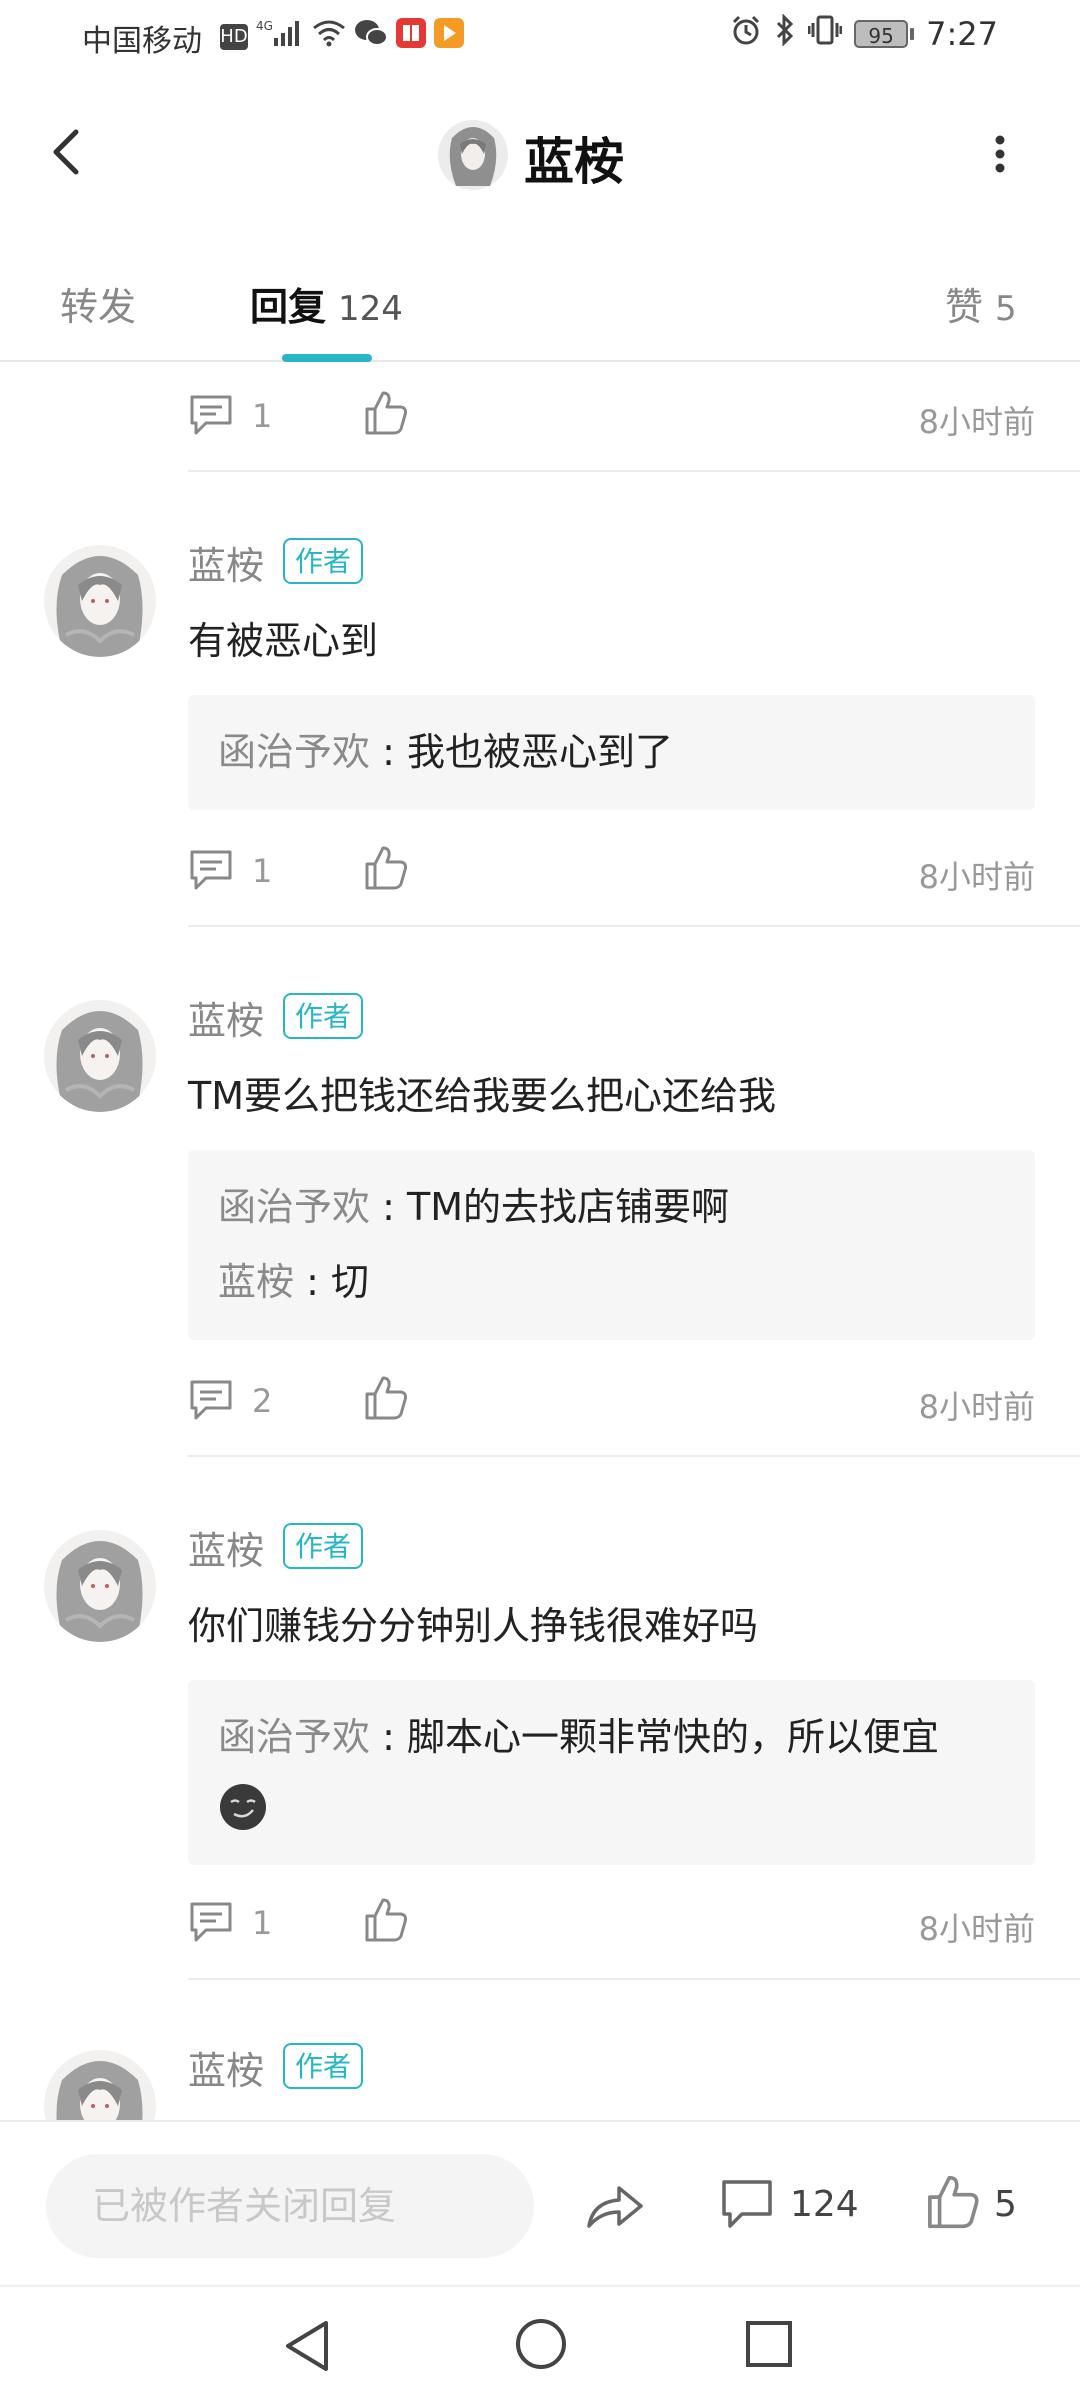 This screenshot has height=2400, width=1080. Describe the element at coordinates (243, 1807) in the screenshot. I see `smirk-emoji-icon` at that location.